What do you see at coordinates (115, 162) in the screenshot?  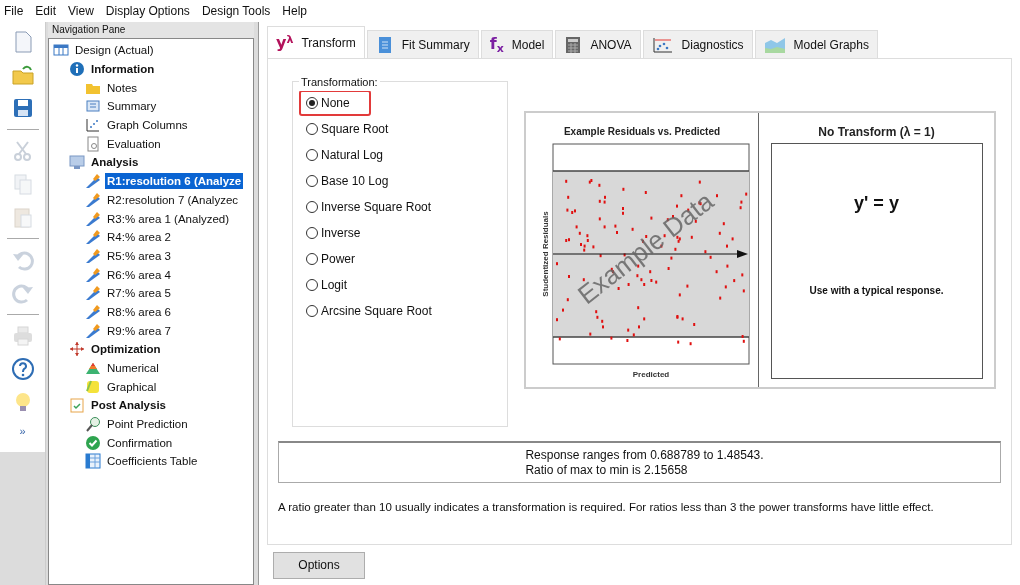 I see `tree-item: Analysis` at bounding box center [115, 162].